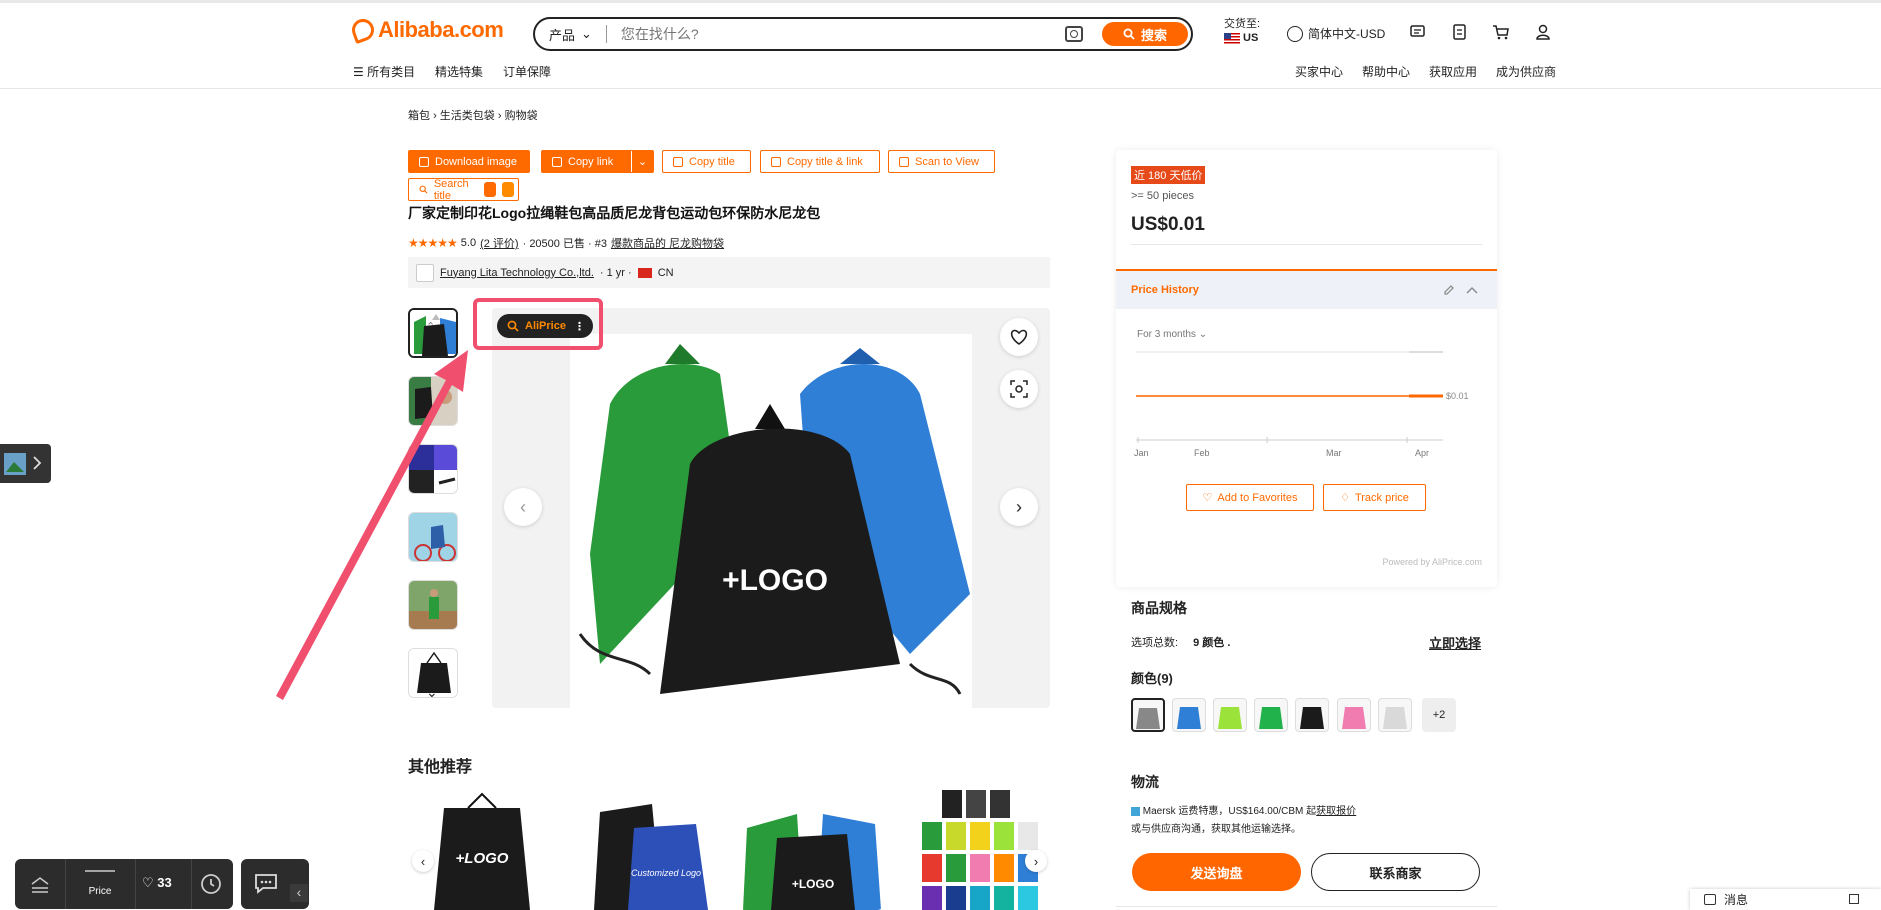 Image resolution: width=1881 pixels, height=910 pixels. I want to click on recommend-prev-button: ‹, so click(423, 861).